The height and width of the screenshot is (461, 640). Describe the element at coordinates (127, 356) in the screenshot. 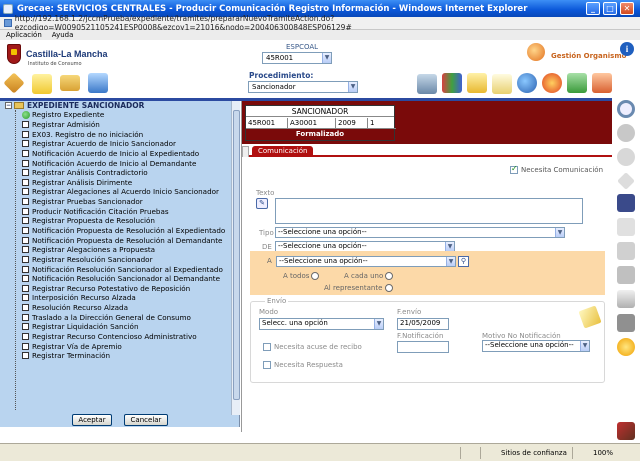

I see `tree-item: Registrar Terminación` at that location.